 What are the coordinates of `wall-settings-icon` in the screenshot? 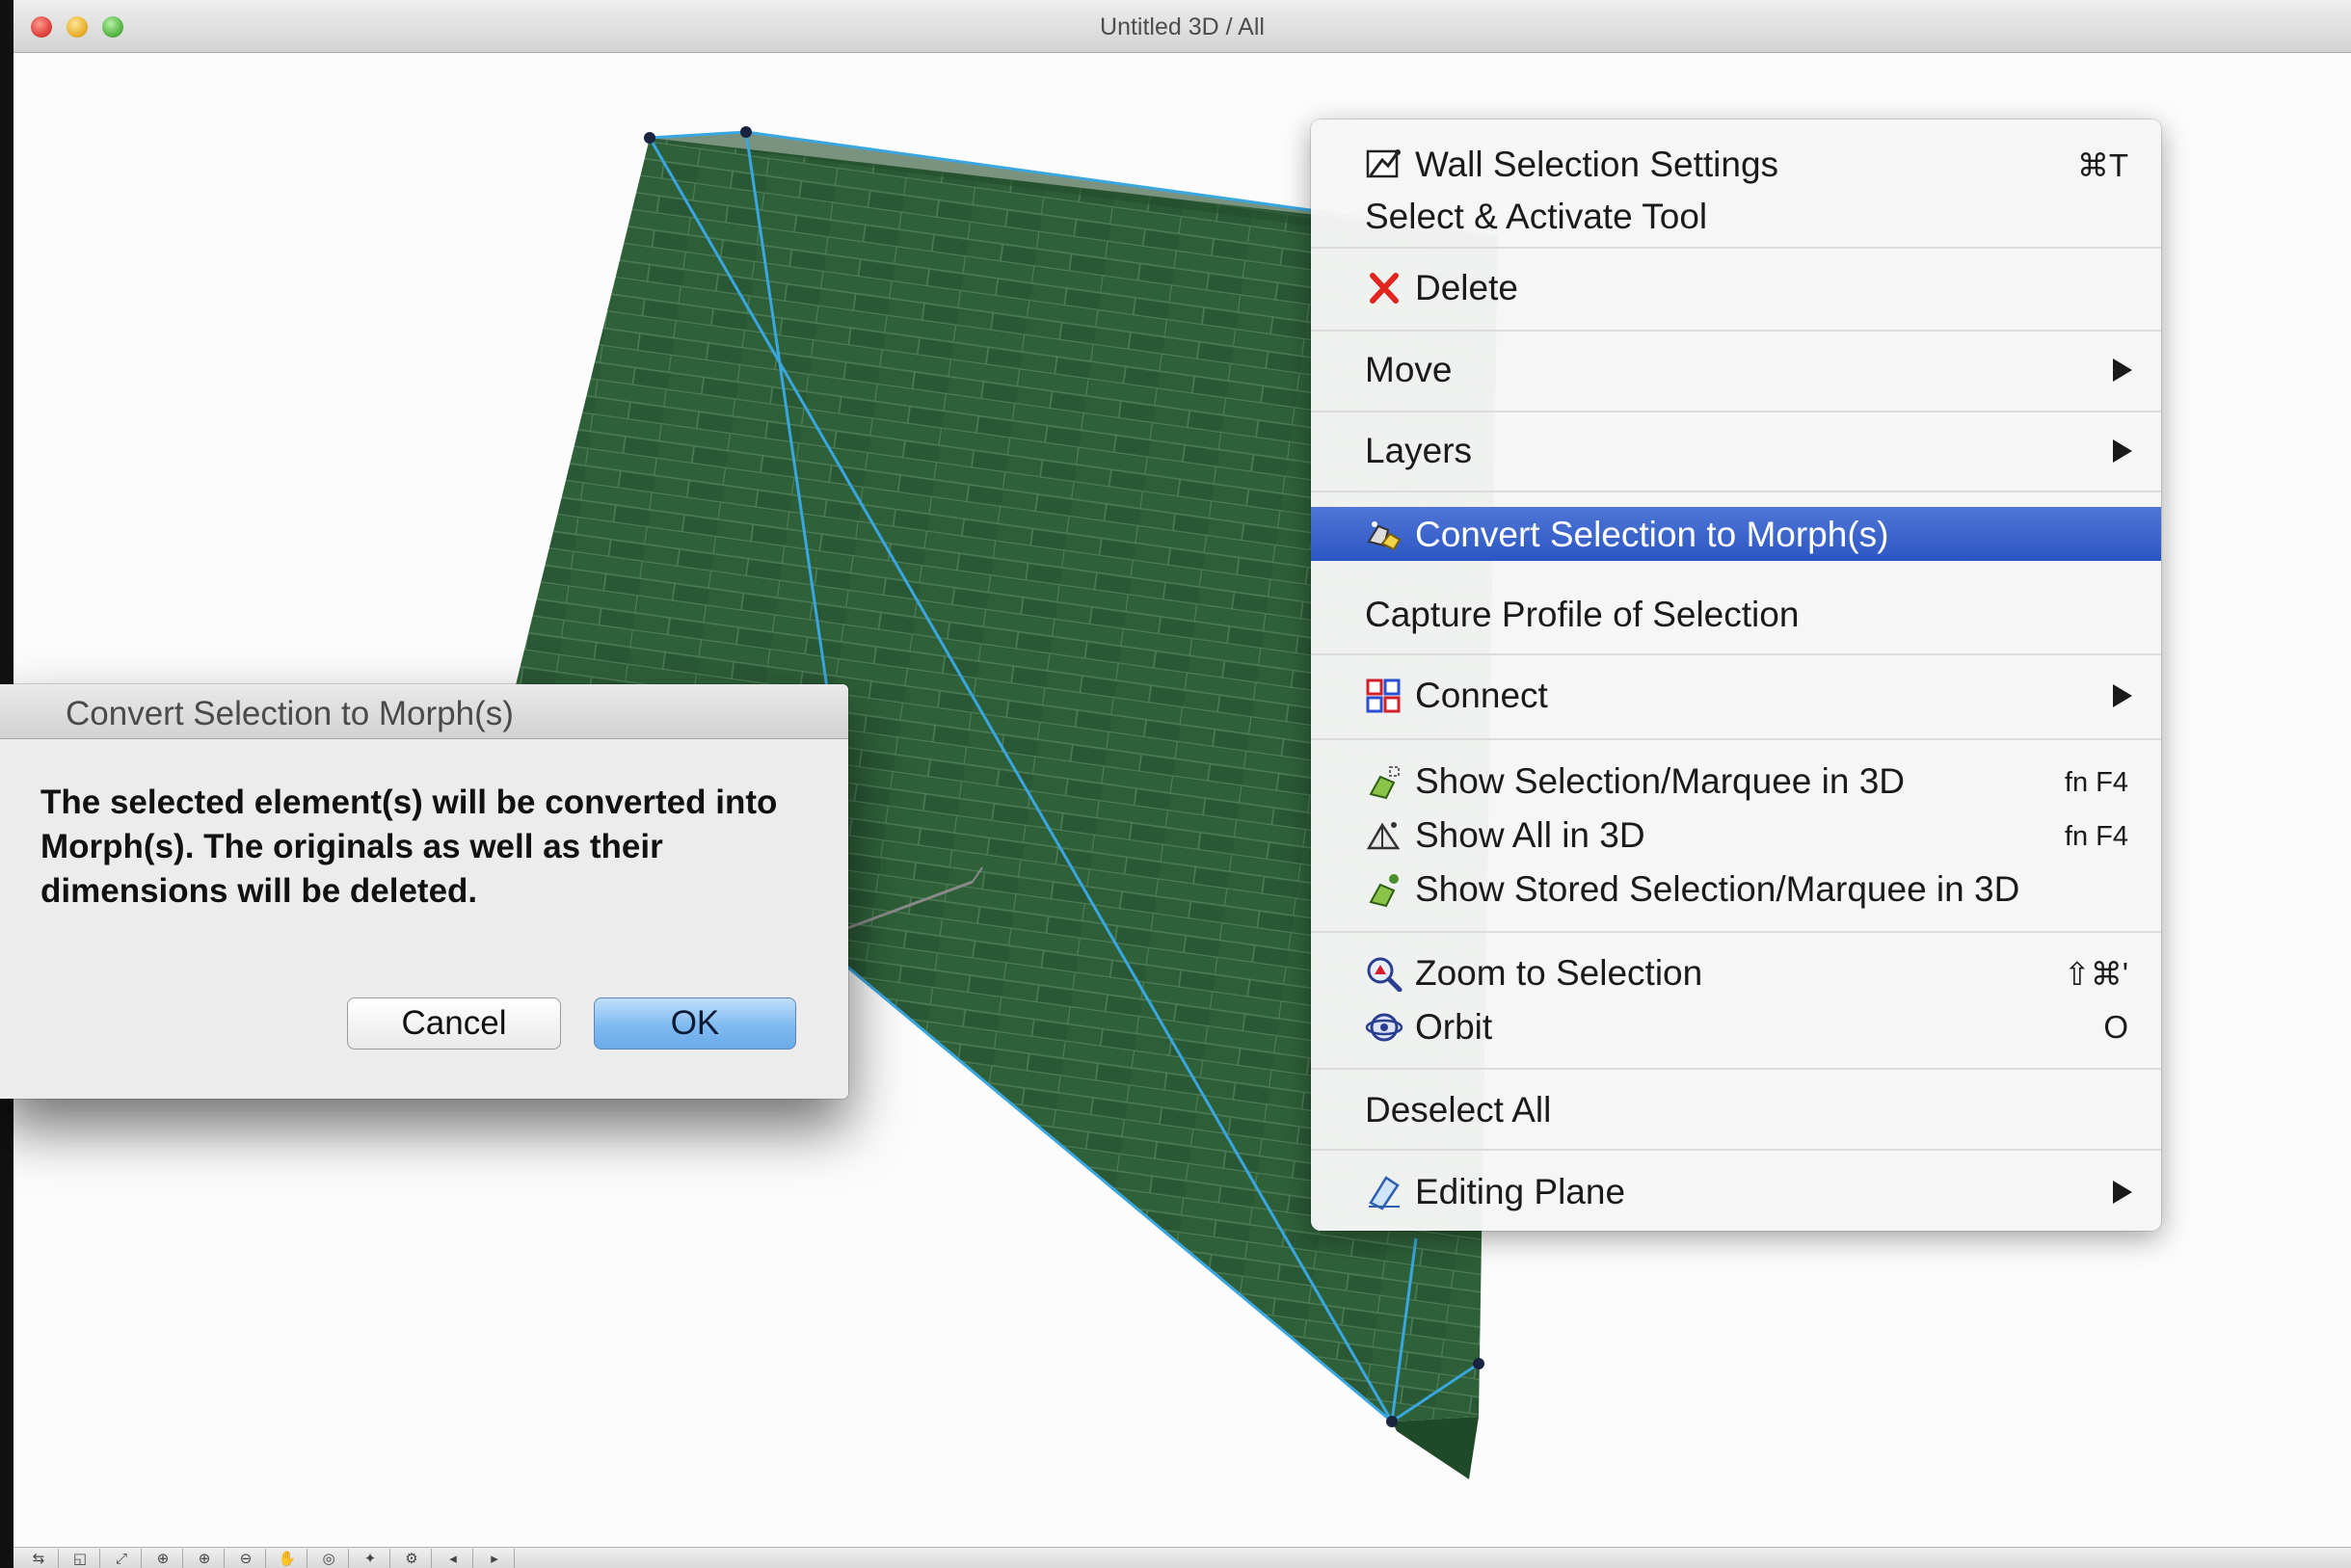 It's located at (1383, 163).